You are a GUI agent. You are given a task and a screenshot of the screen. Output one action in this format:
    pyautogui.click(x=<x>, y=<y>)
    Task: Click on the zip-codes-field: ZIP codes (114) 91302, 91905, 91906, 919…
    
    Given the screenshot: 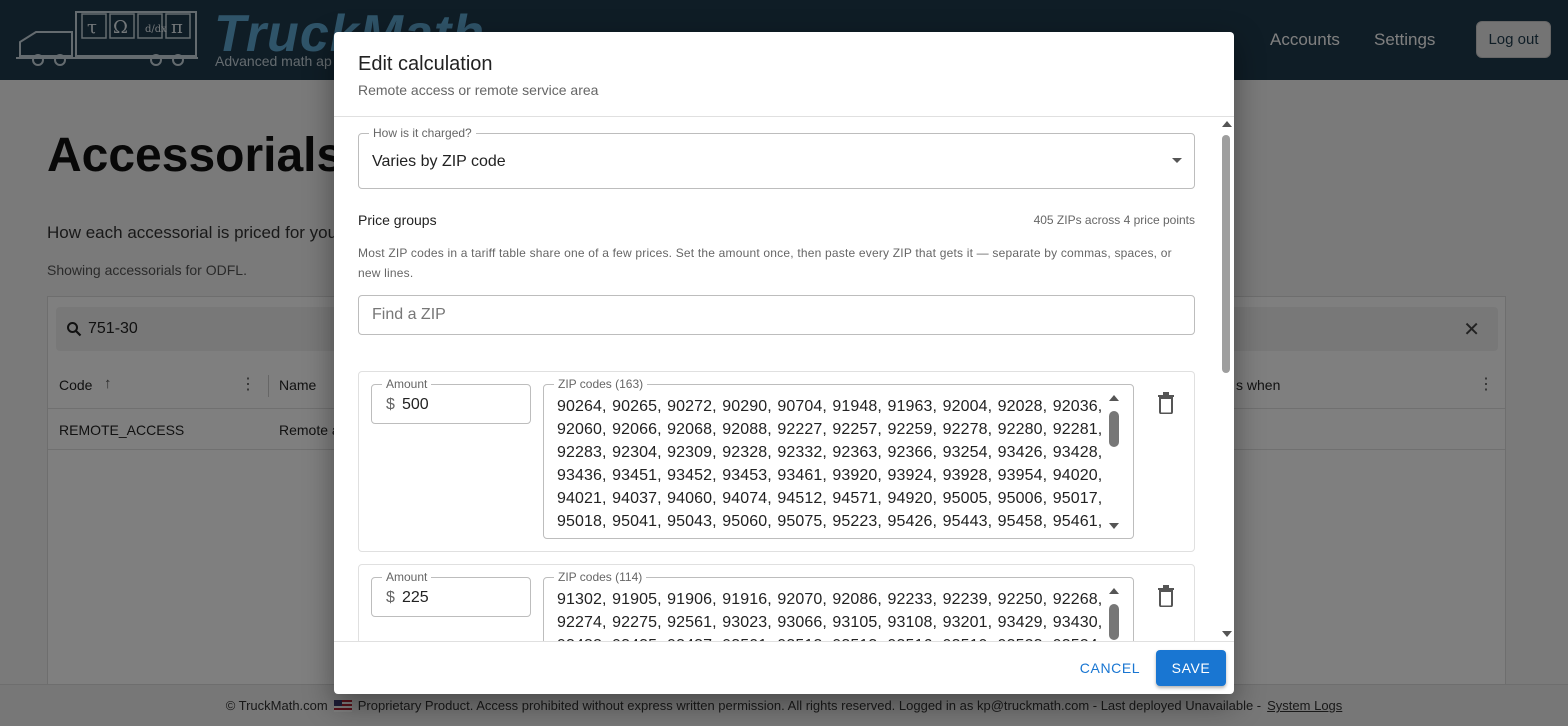 What is the action you would take?
    pyautogui.click(x=838, y=605)
    